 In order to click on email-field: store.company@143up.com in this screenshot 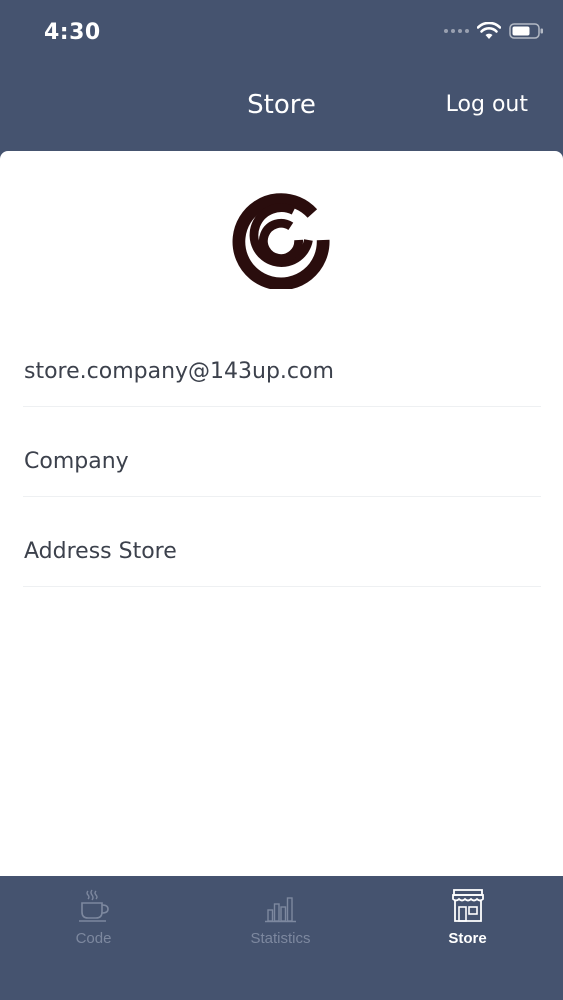, I will do `click(282, 363)`.